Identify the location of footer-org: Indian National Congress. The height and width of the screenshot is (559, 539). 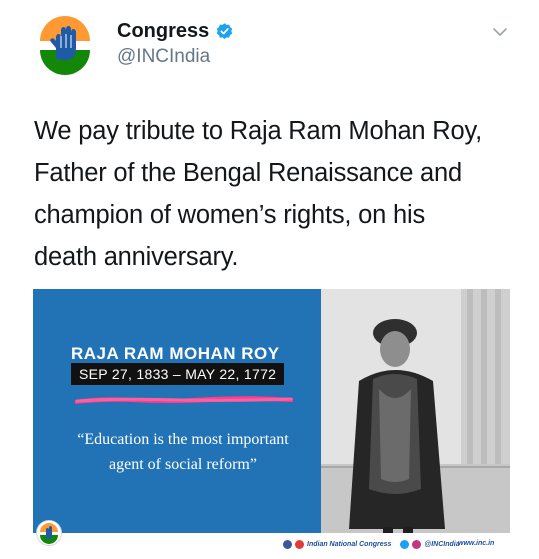
(349, 544).